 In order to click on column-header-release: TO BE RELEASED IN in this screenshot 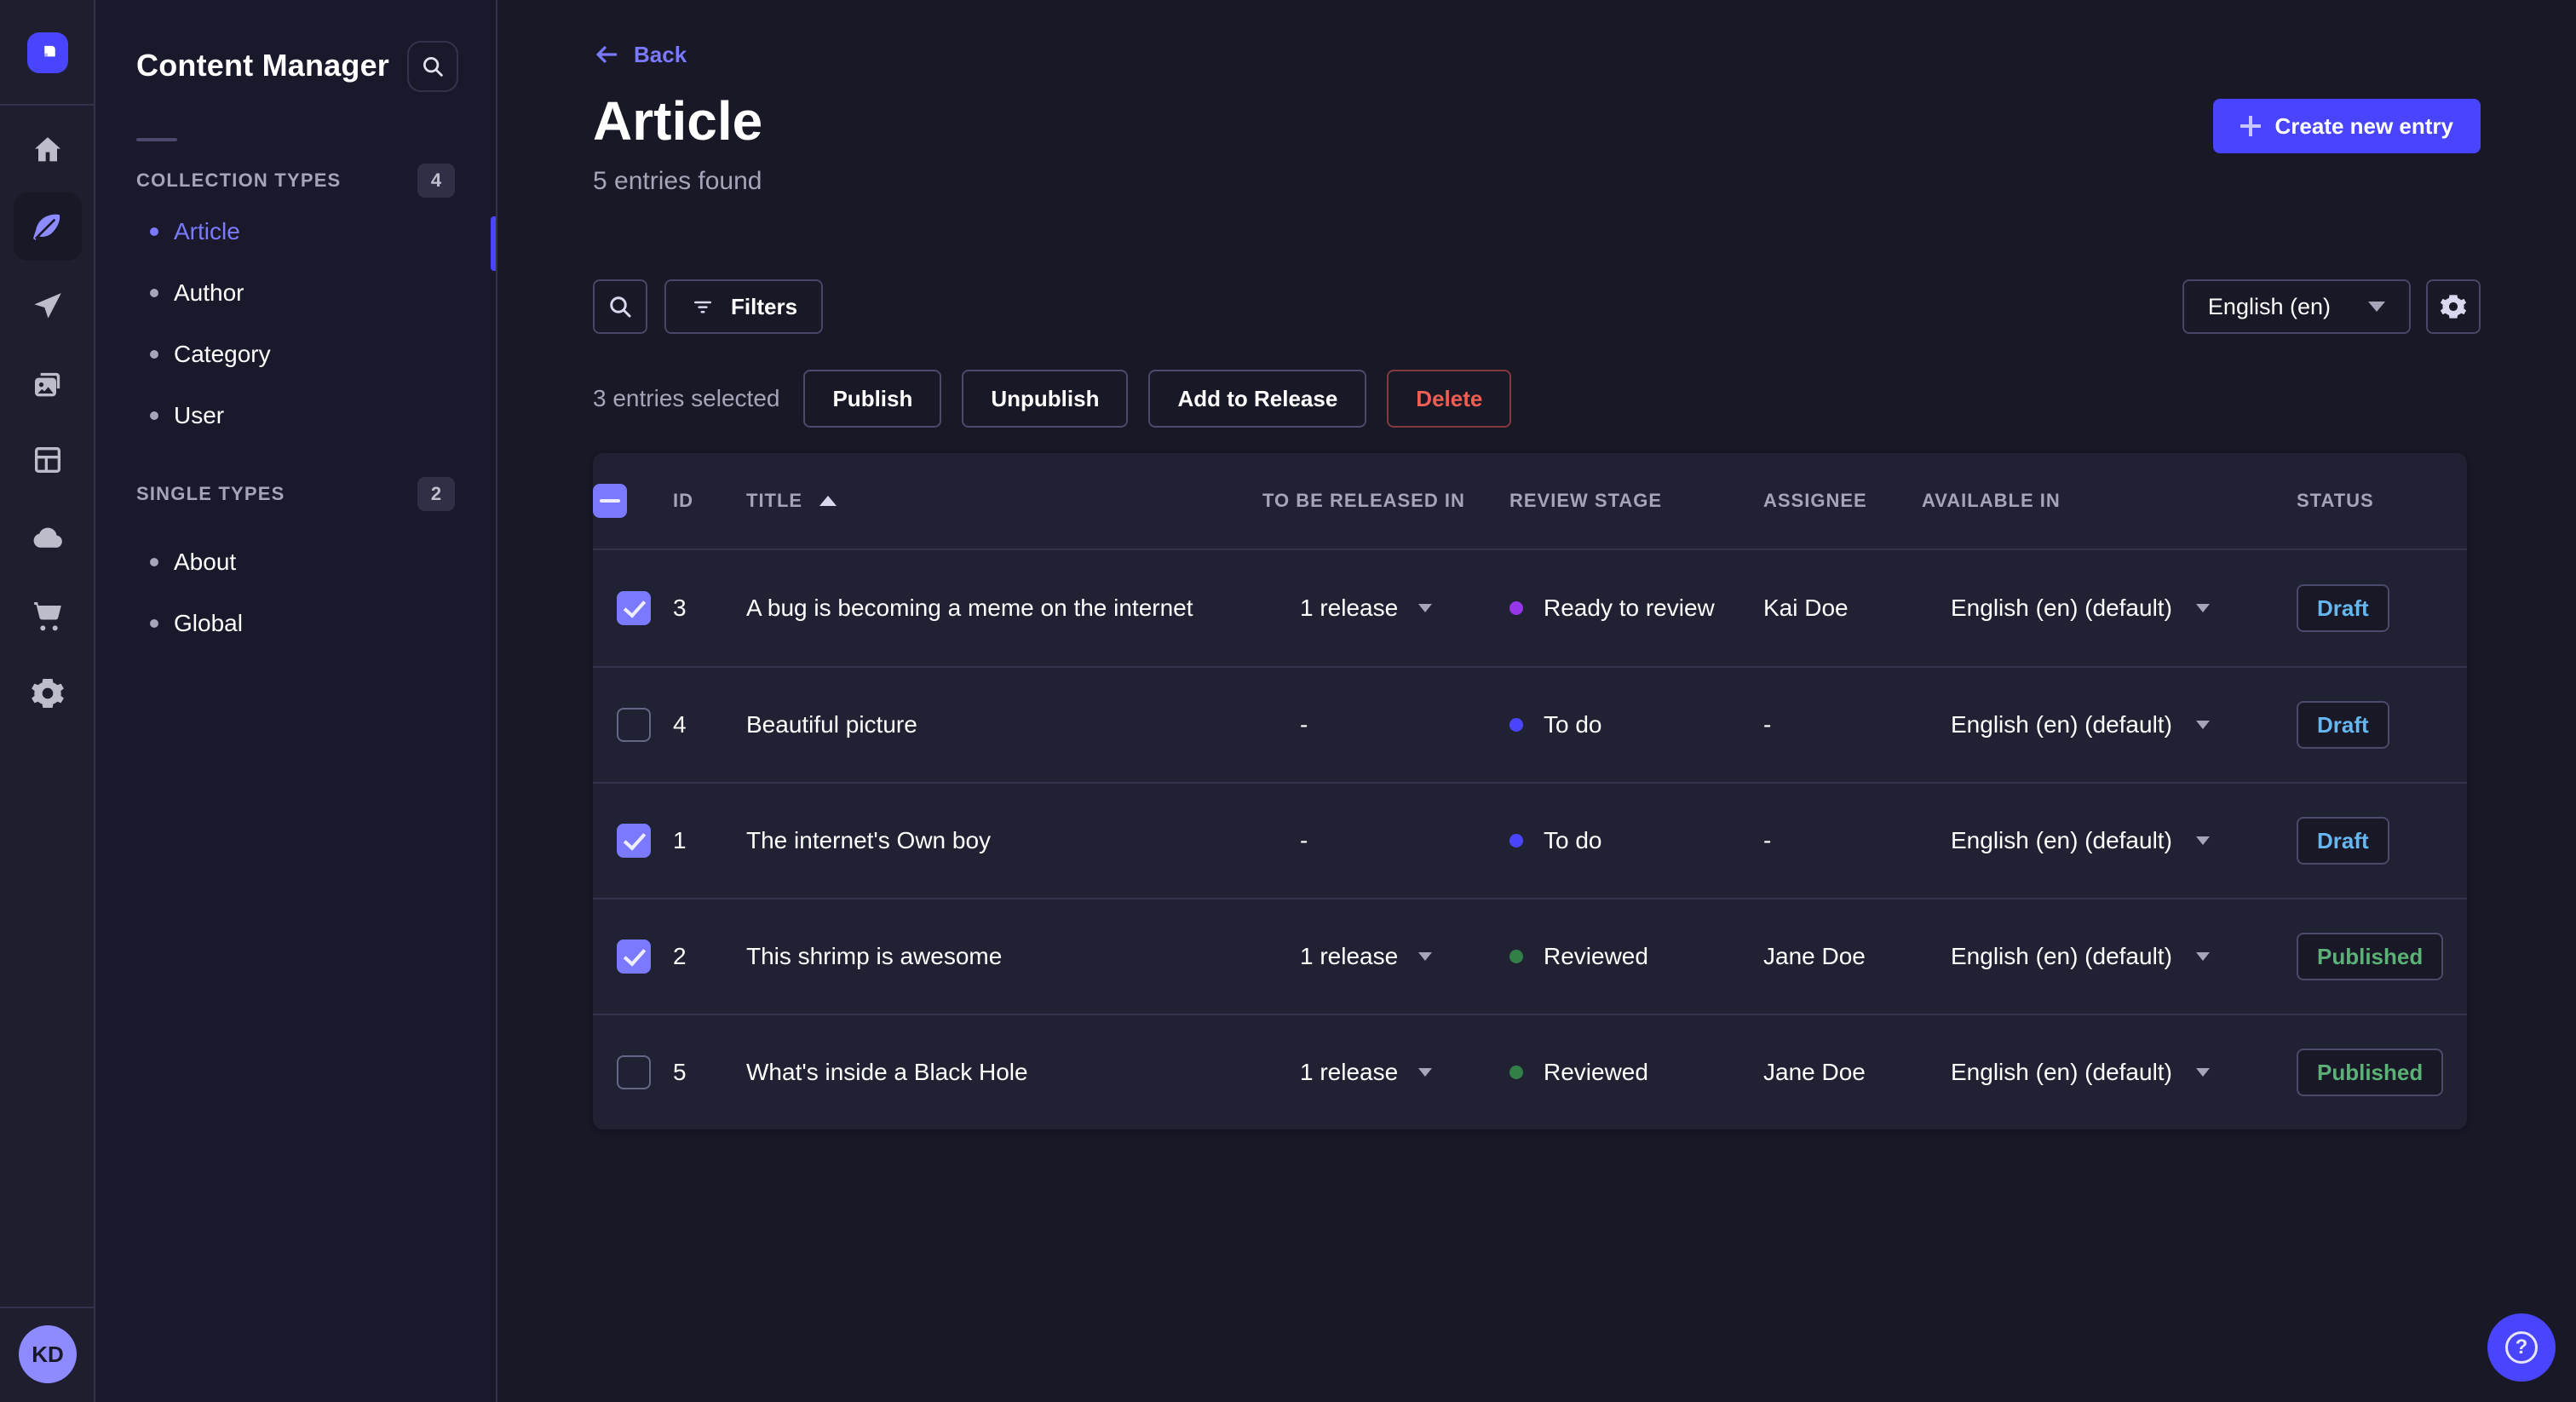, I will do `click(1385, 501)`.